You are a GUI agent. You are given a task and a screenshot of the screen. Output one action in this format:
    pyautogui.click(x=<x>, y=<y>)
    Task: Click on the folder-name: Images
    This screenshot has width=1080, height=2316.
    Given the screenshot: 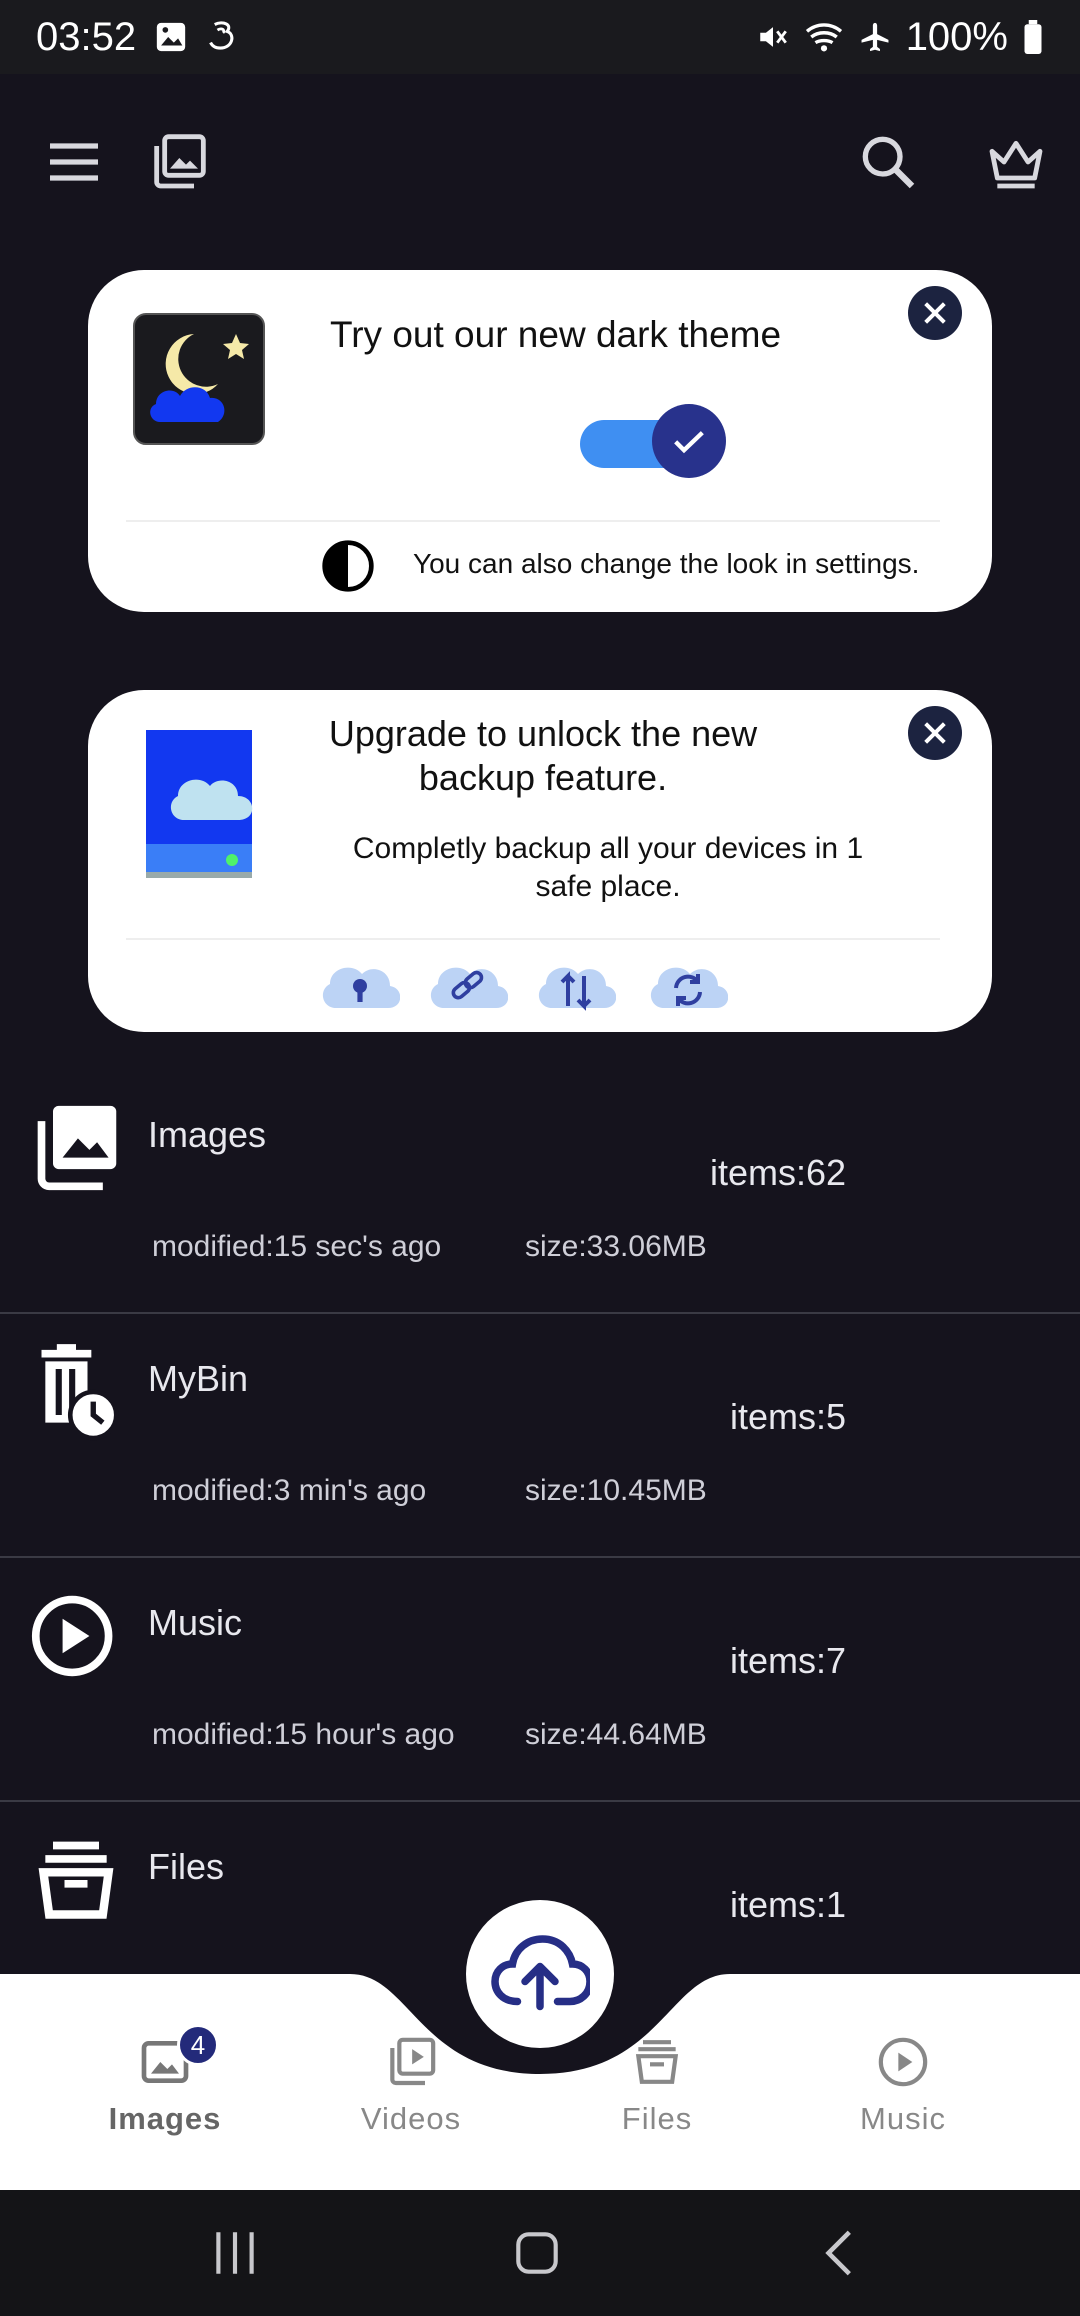 What is the action you would take?
    pyautogui.click(x=207, y=1134)
    